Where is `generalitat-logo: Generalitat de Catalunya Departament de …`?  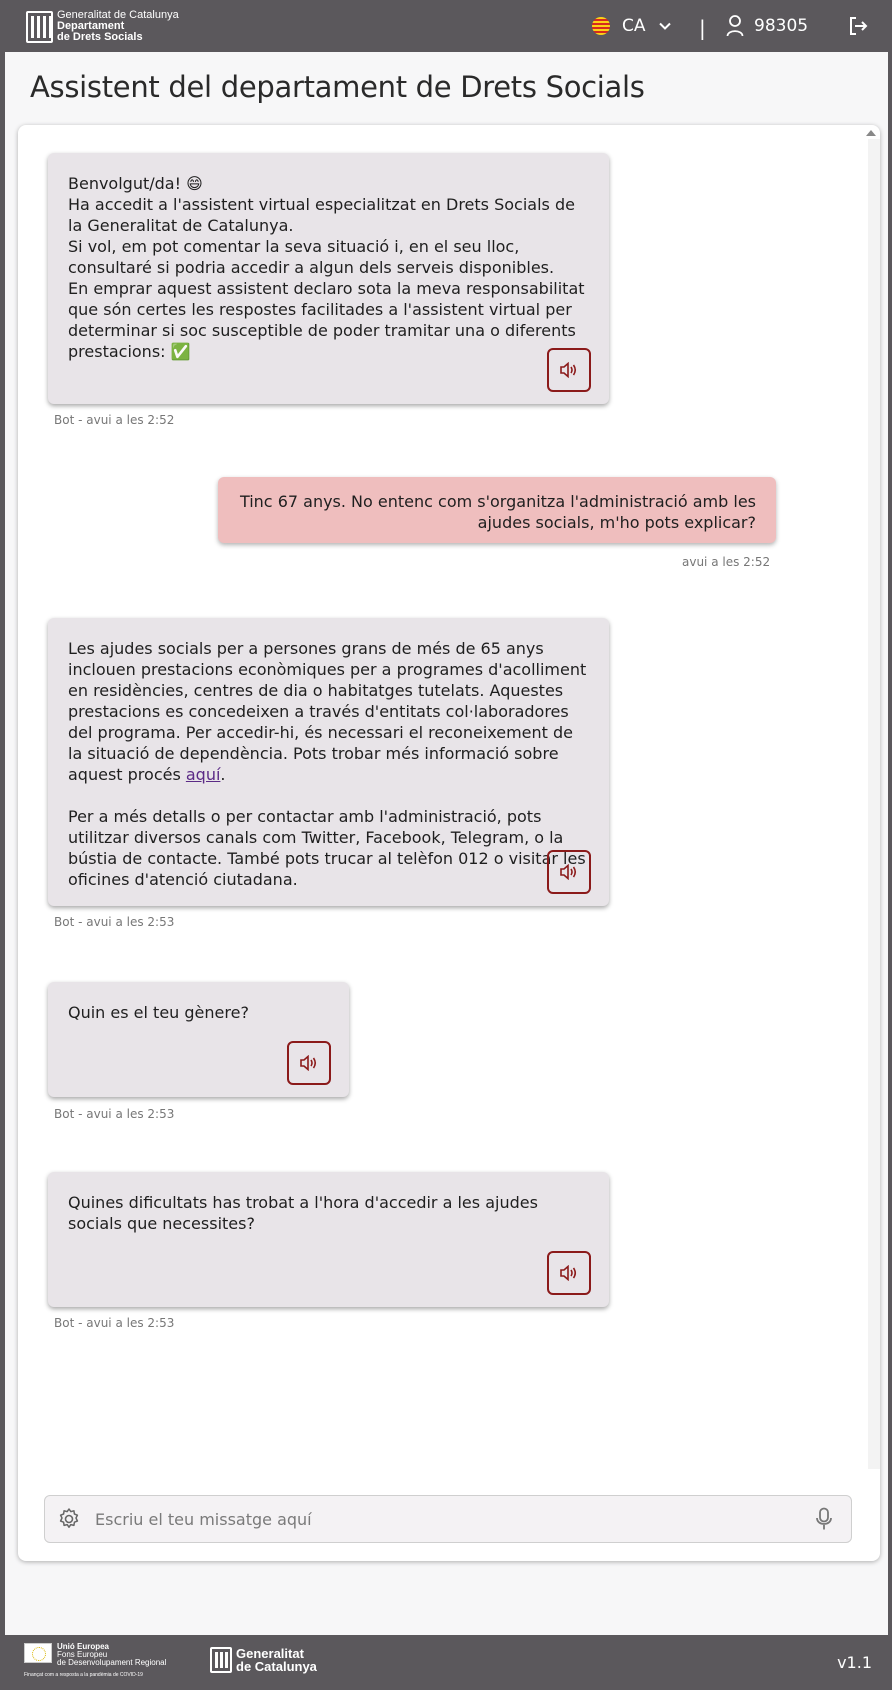
generalitat-logo: Generalitat de Catalunya Departament de … is located at coordinates (102, 26).